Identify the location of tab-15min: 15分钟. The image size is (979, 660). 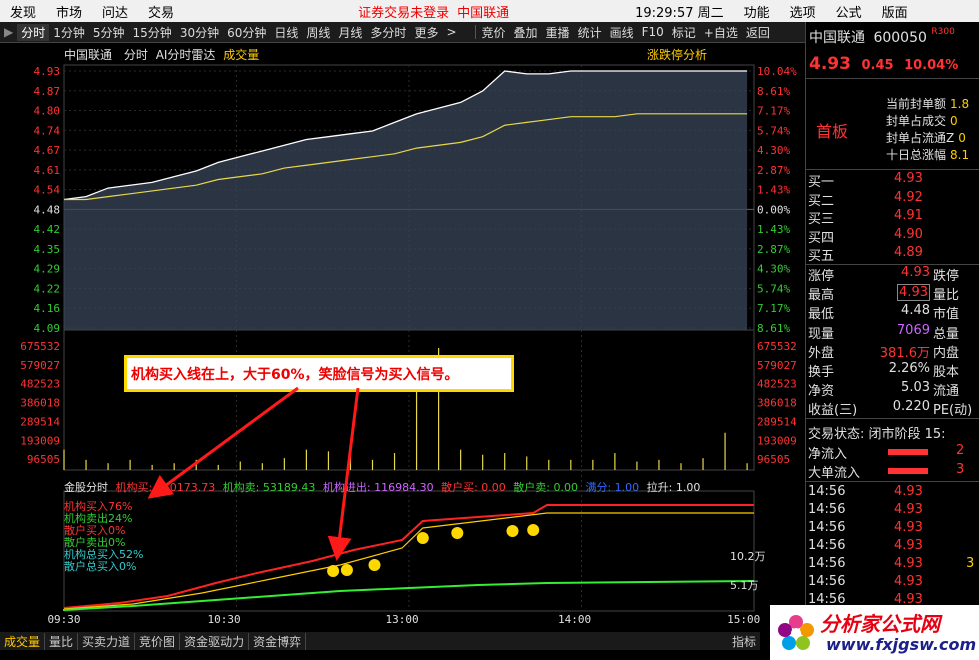
(152, 32).